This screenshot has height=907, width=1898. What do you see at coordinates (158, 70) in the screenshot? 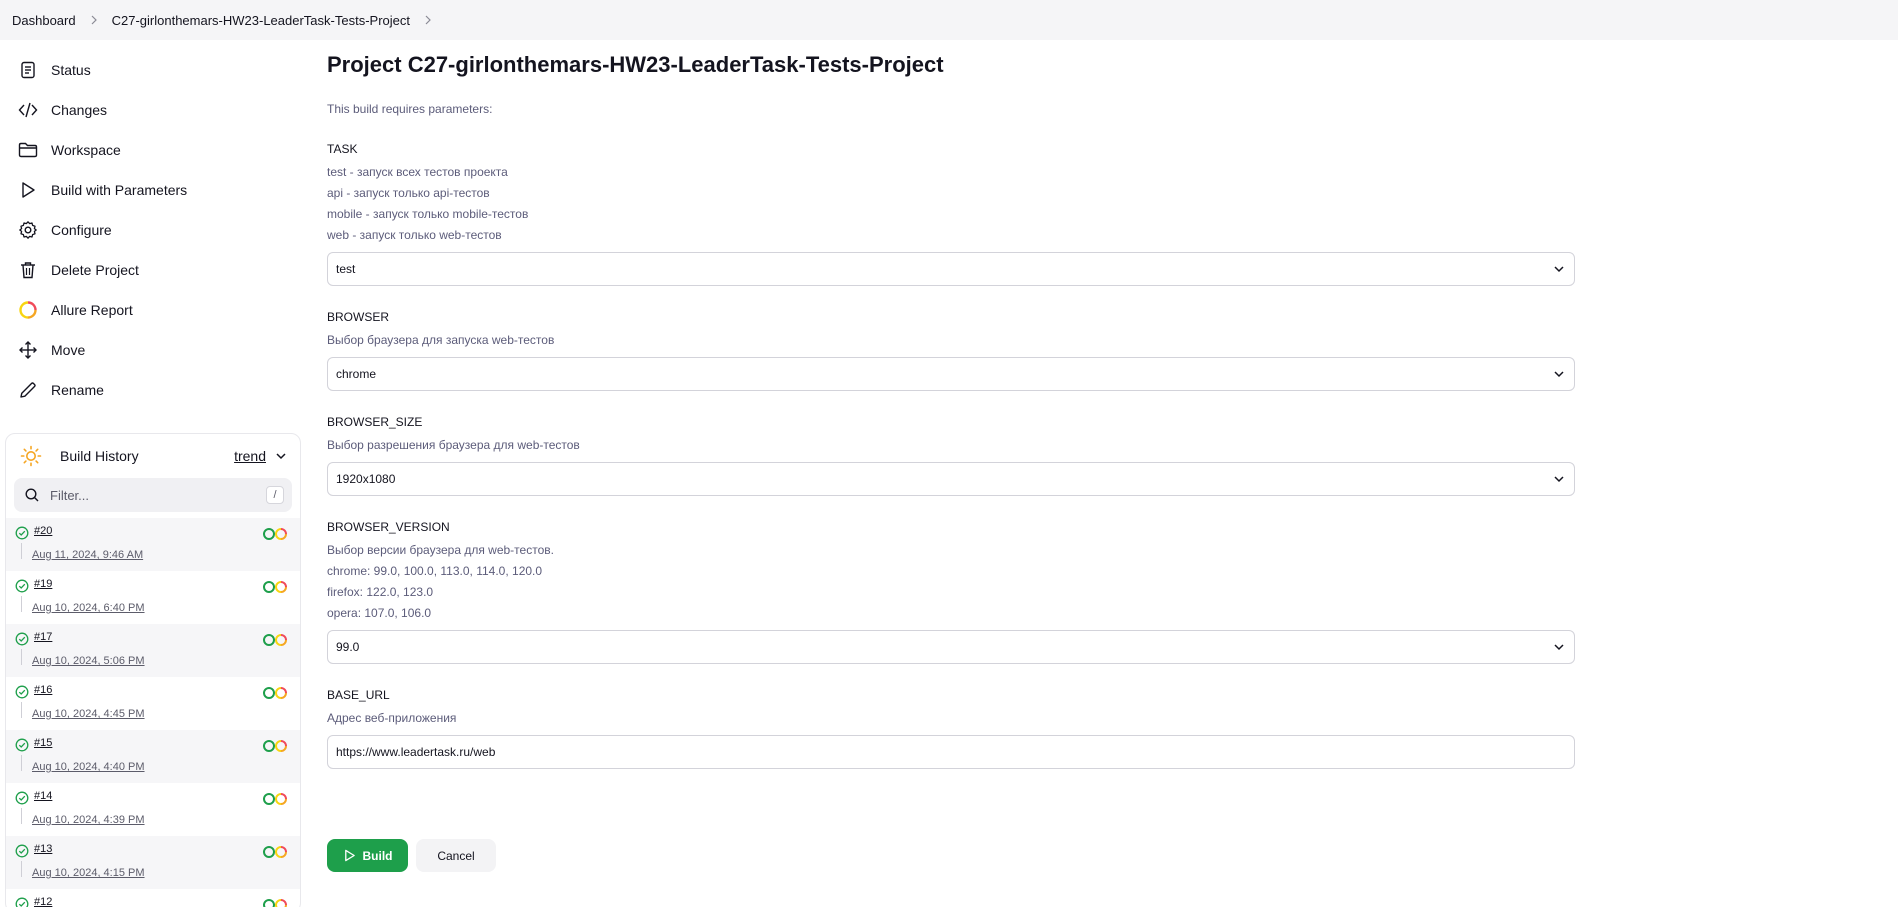
I see `sidebar-item-status: Status` at bounding box center [158, 70].